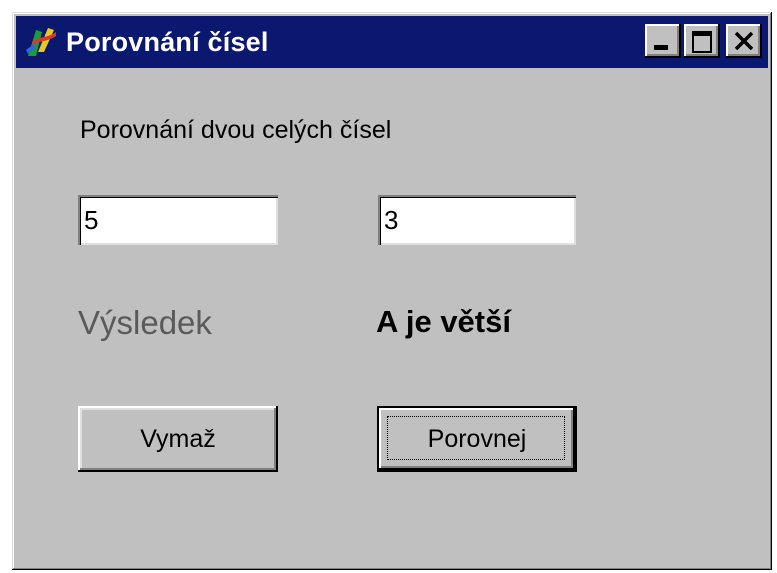 Image resolution: width=777 pixels, height=573 pixels. Describe the element at coordinates (663, 41) in the screenshot. I see `minimize-button` at that location.